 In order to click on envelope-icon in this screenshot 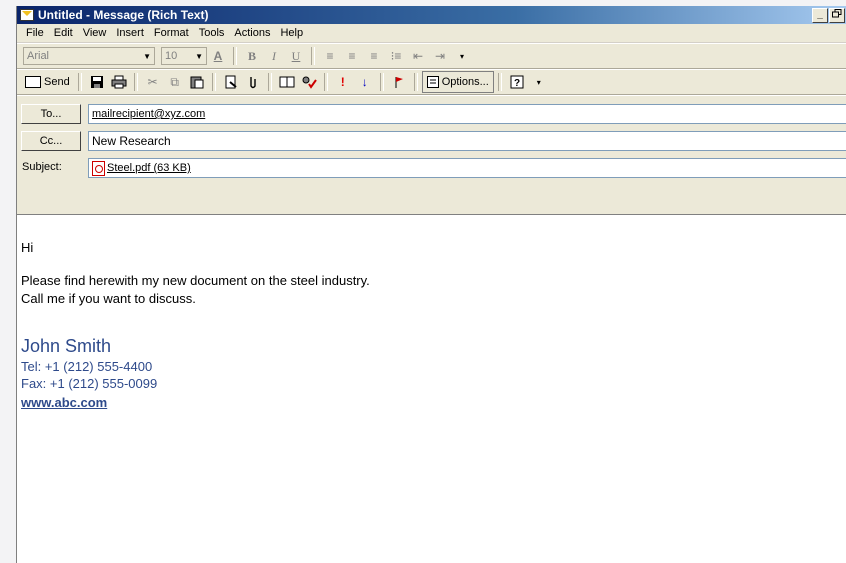, I will do `click(27, 15)`.